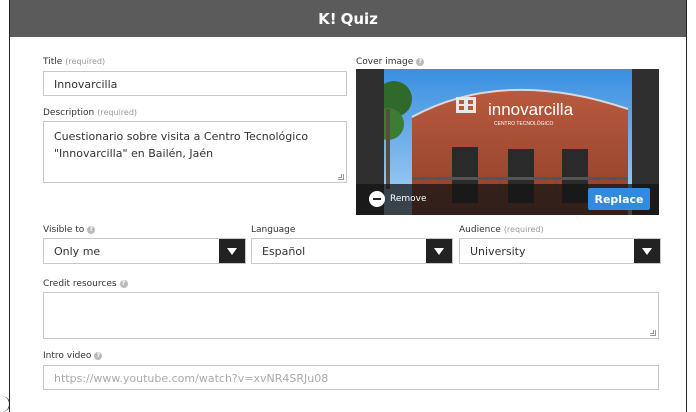  Describe the element at coordinates (619, 199) in the screenshot. I see `replace-button: Replace` at that location.